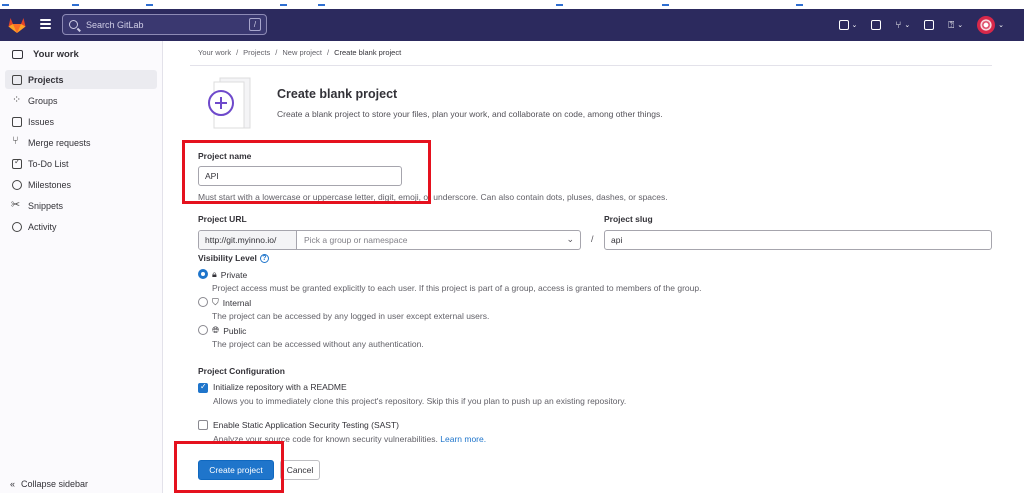 This screenshot has width=1024, height=493. I want to click on sidebar-header: Your work, so click(45, 54).